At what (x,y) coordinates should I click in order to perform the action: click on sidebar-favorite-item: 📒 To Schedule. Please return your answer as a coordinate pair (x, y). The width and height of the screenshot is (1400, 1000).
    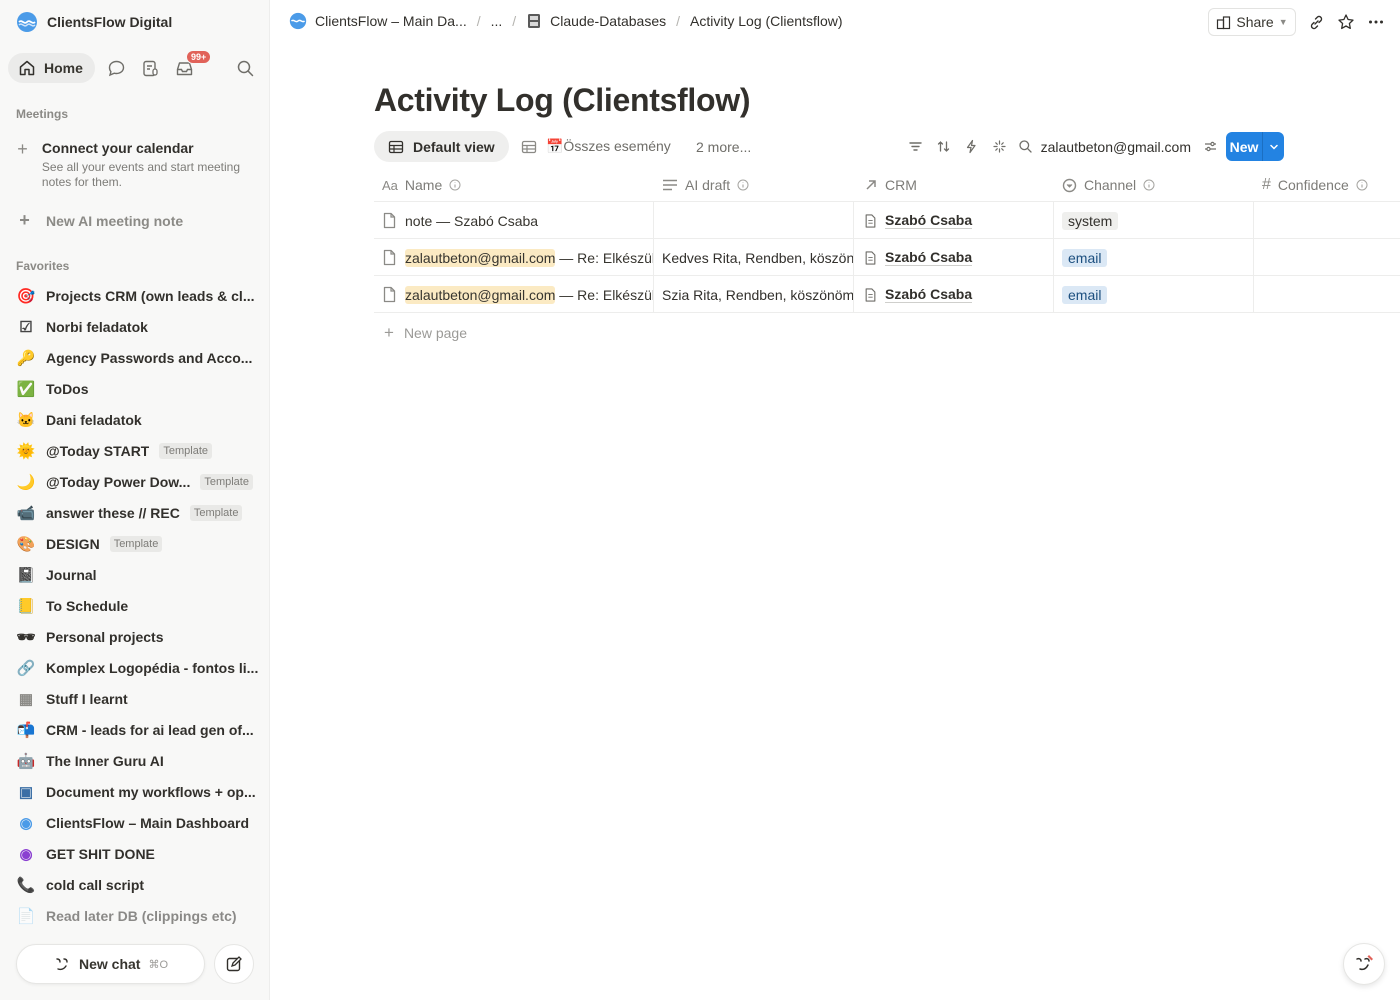
    Looking at the image, I should click on (139, 606).